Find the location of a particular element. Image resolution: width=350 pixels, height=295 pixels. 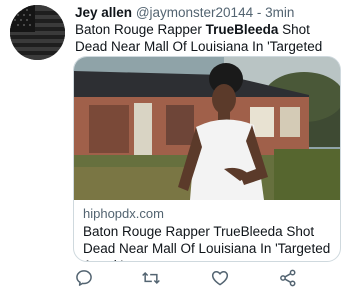

tweet-text-part1: Baton Rouge Rapper is located at coordinates (140, 29).